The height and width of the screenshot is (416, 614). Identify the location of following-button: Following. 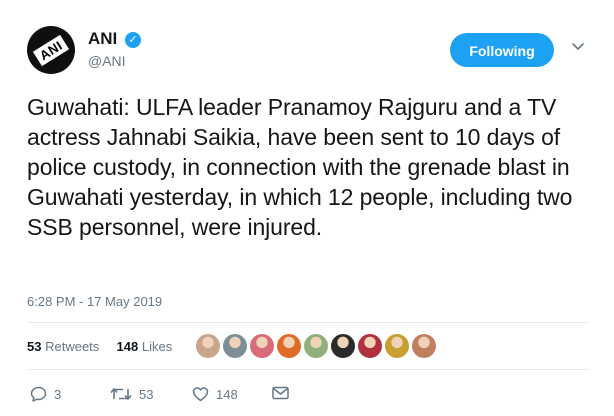
(502, 50).